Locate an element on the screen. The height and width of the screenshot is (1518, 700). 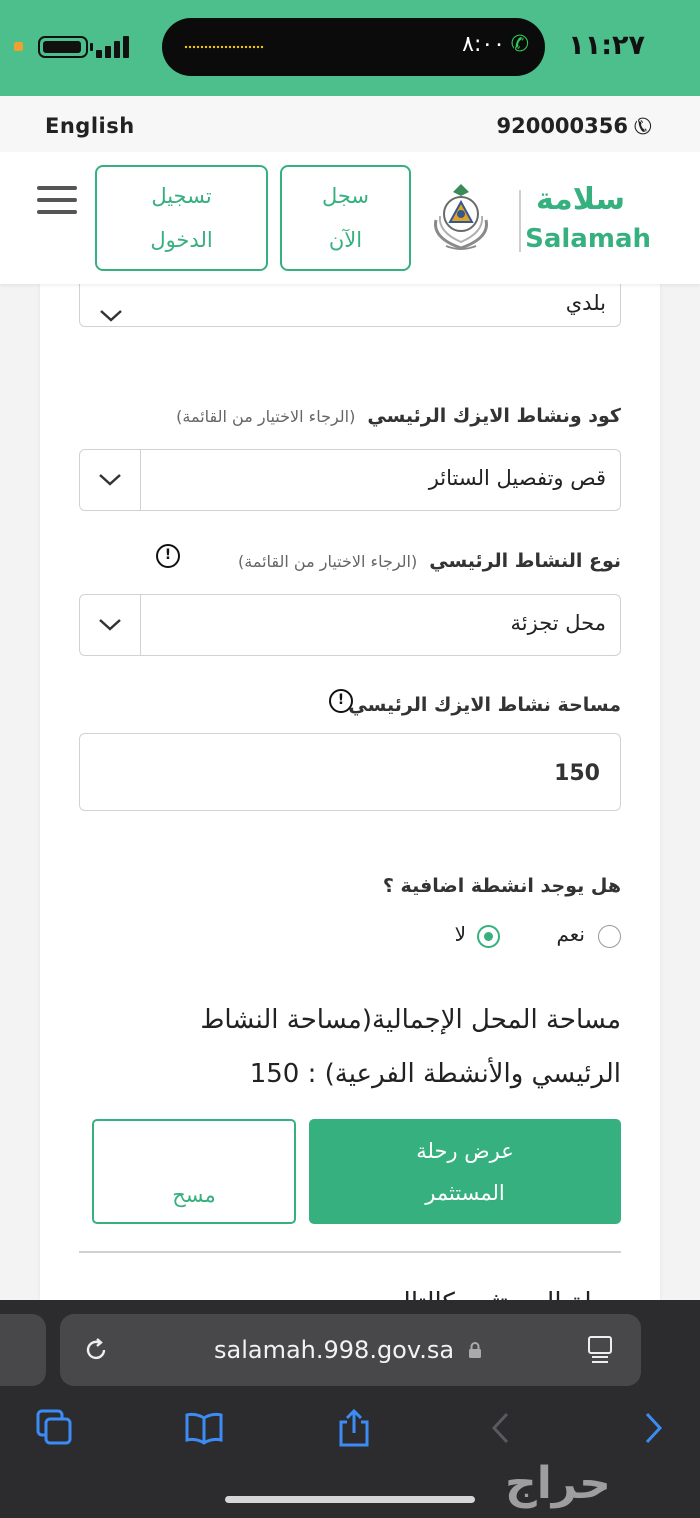
activity-type-select: محل تجزئة is located at coordinates (350, 625).